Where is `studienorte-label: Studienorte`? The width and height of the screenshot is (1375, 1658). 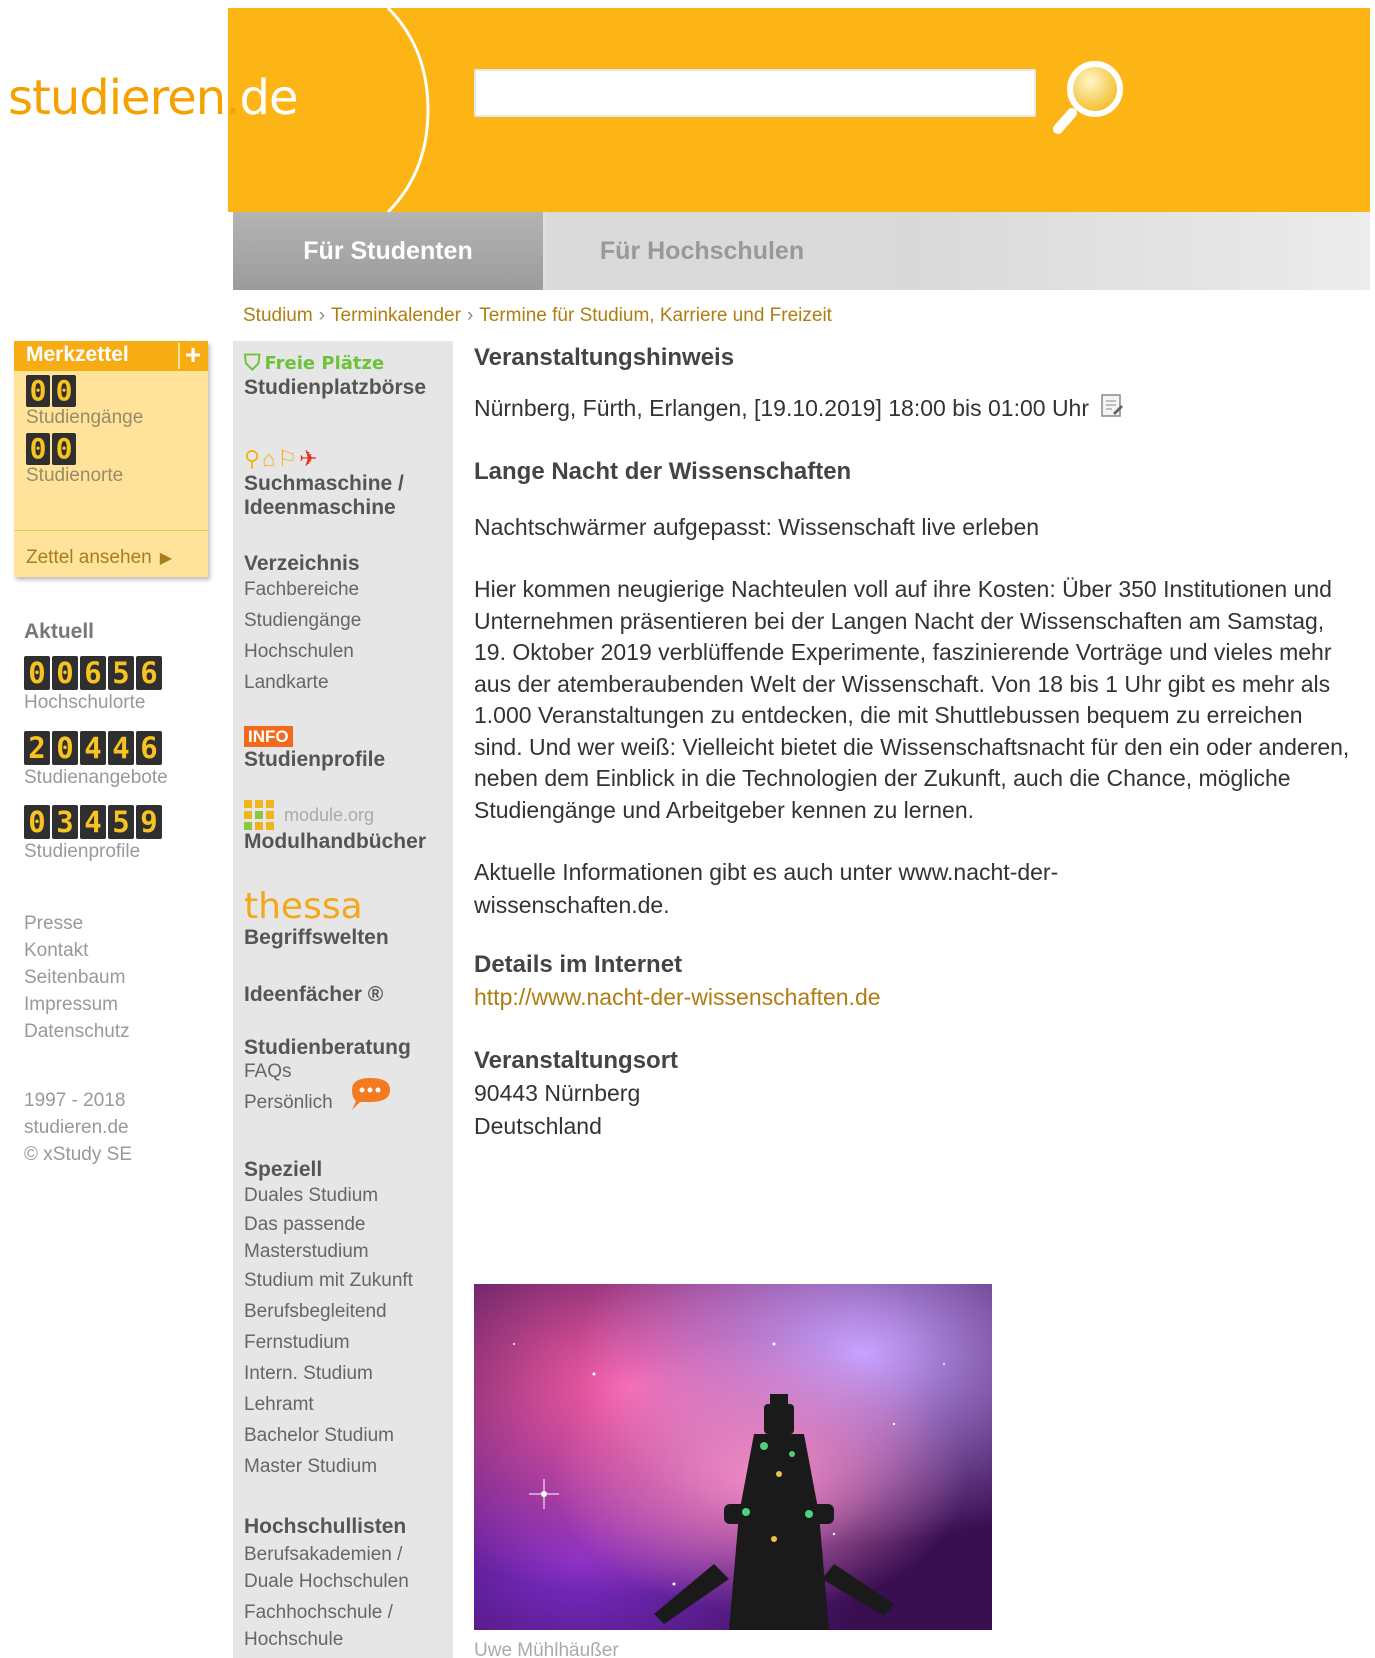
studienorte-label: Studienorte is located at coordinates (75, 475).